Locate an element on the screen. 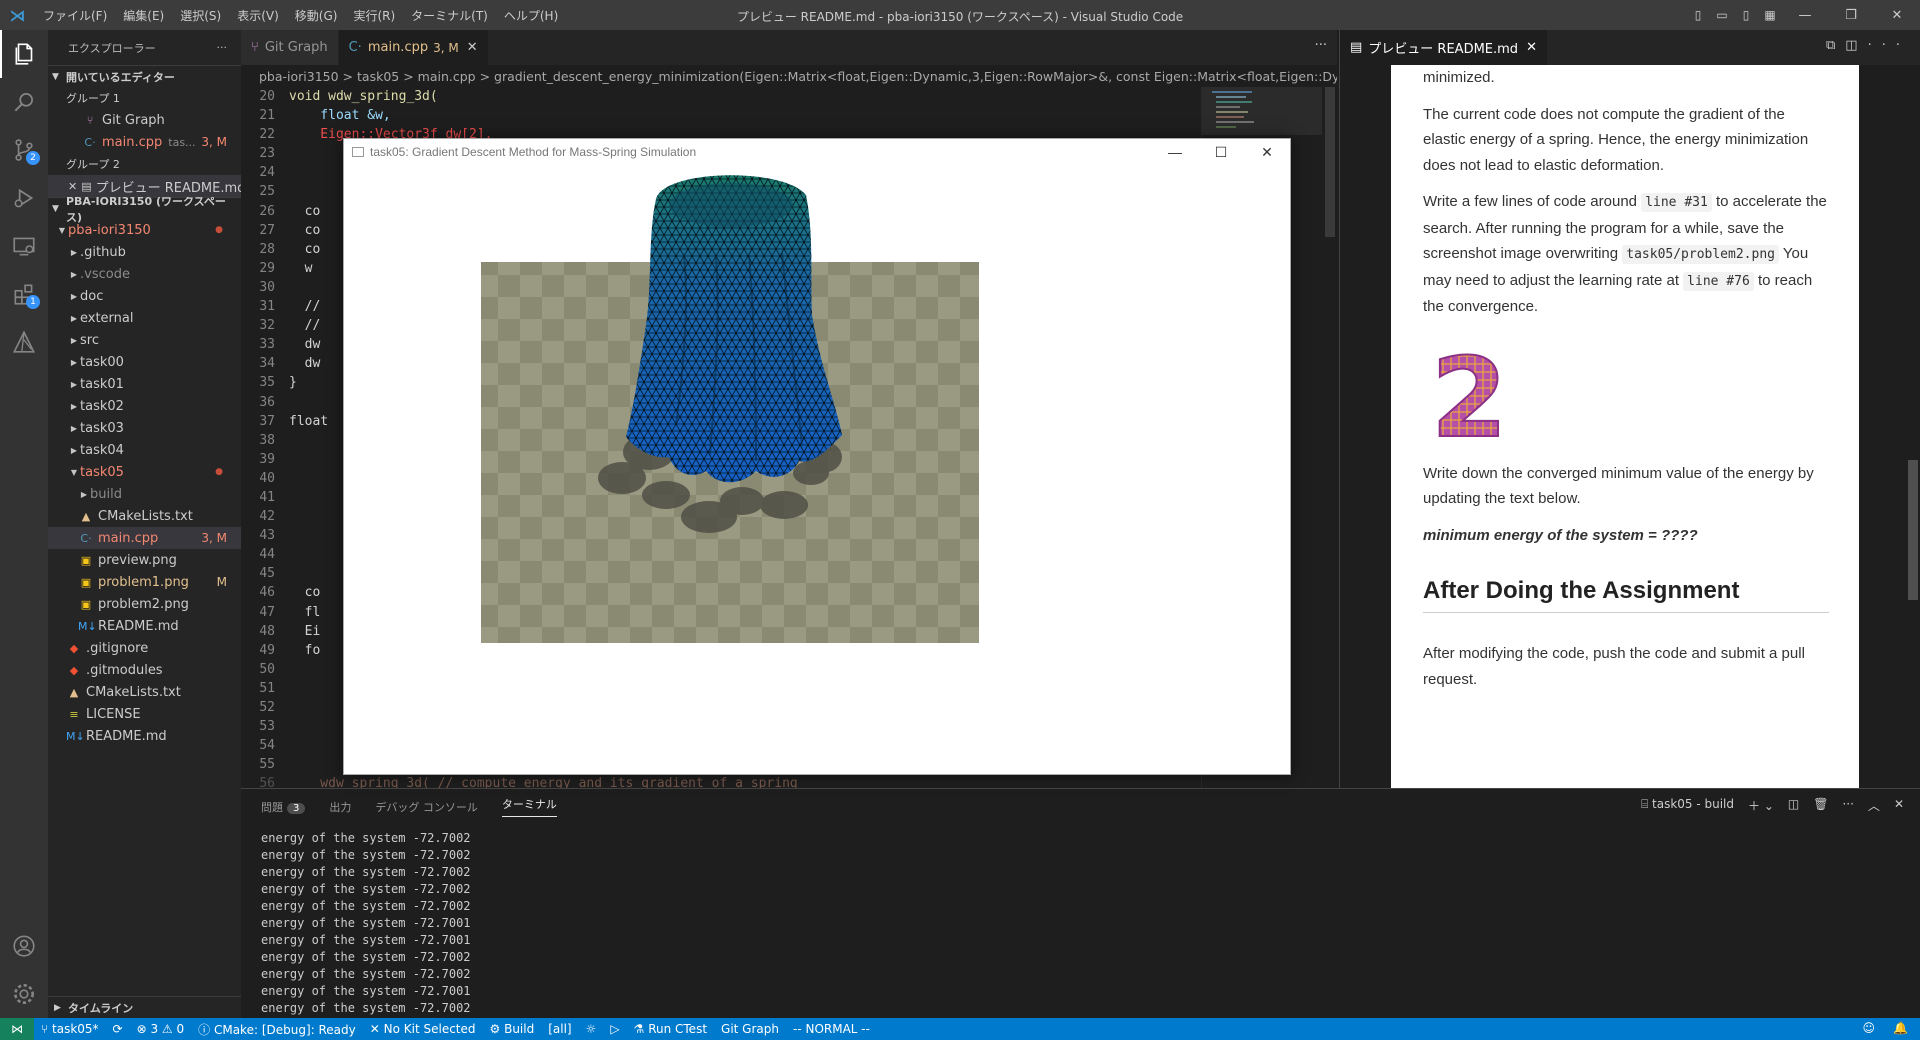 Image resolution: width=1920 pixels, height=1040 pixels. kill-terminal-icon: 🗑 is located at coordinates (1820, 805).